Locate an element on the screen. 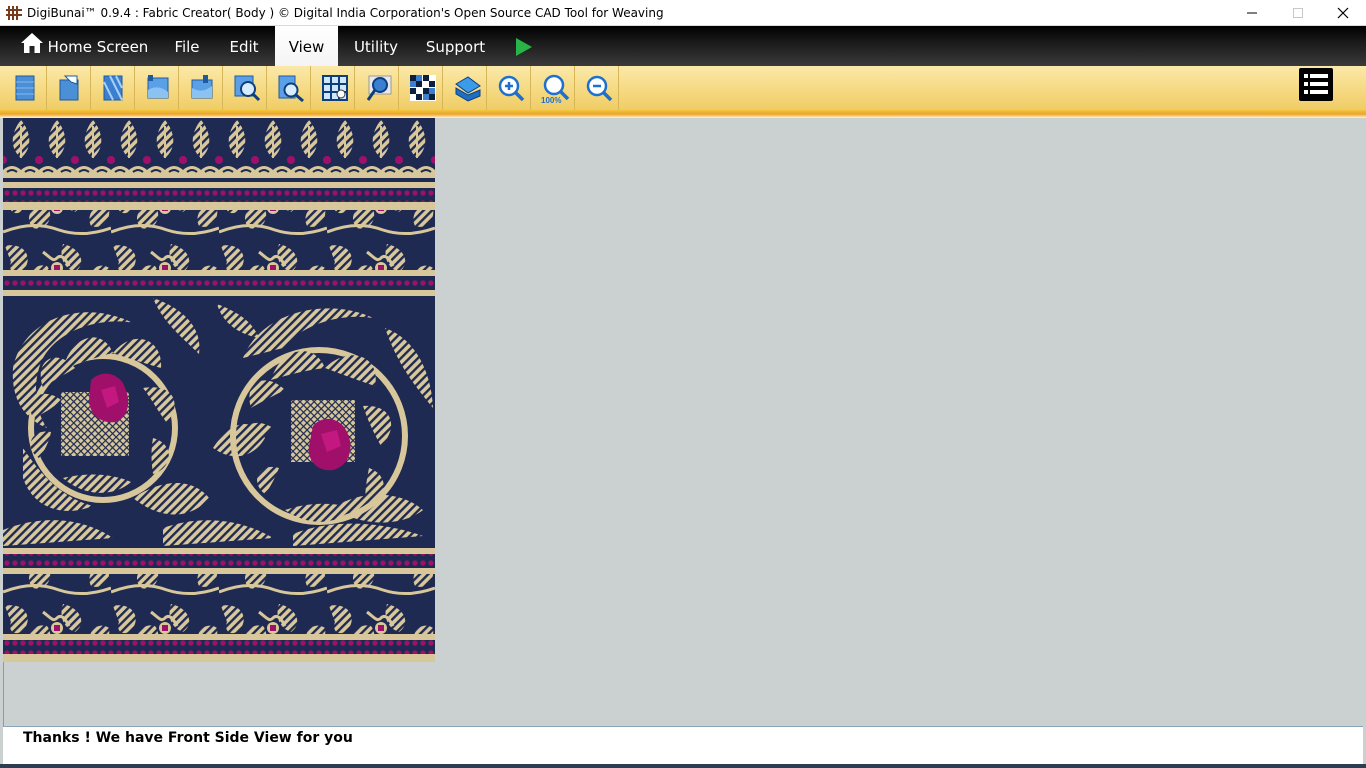 The width and height of the screenshot is (1366, 768). visualization-view-button is located at coordinates (113, 88).